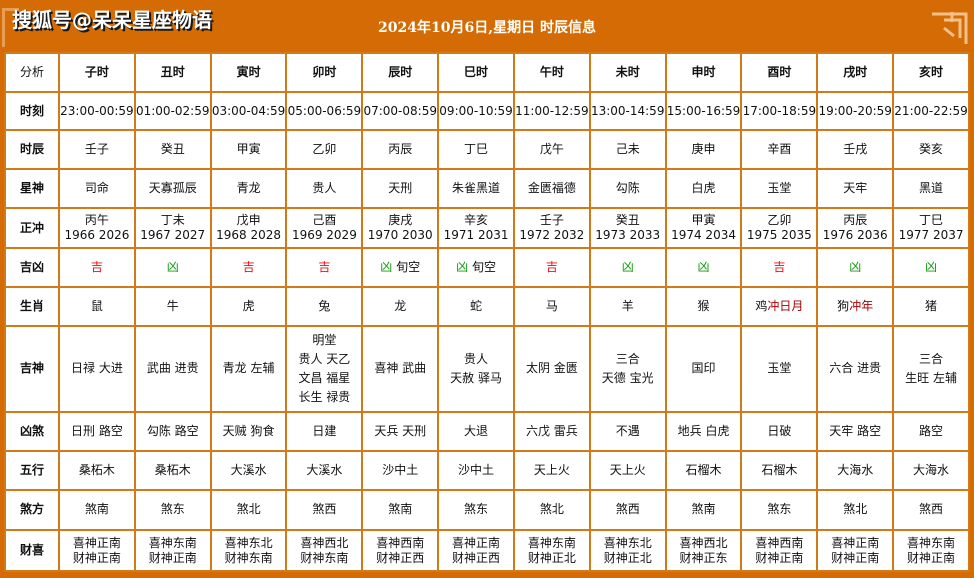 The width and height of the screenshot is (974, 578). Describe the element at coordinates (779, 150) in the screenshot. I see `cell-shichen: 辛酉` at that location.